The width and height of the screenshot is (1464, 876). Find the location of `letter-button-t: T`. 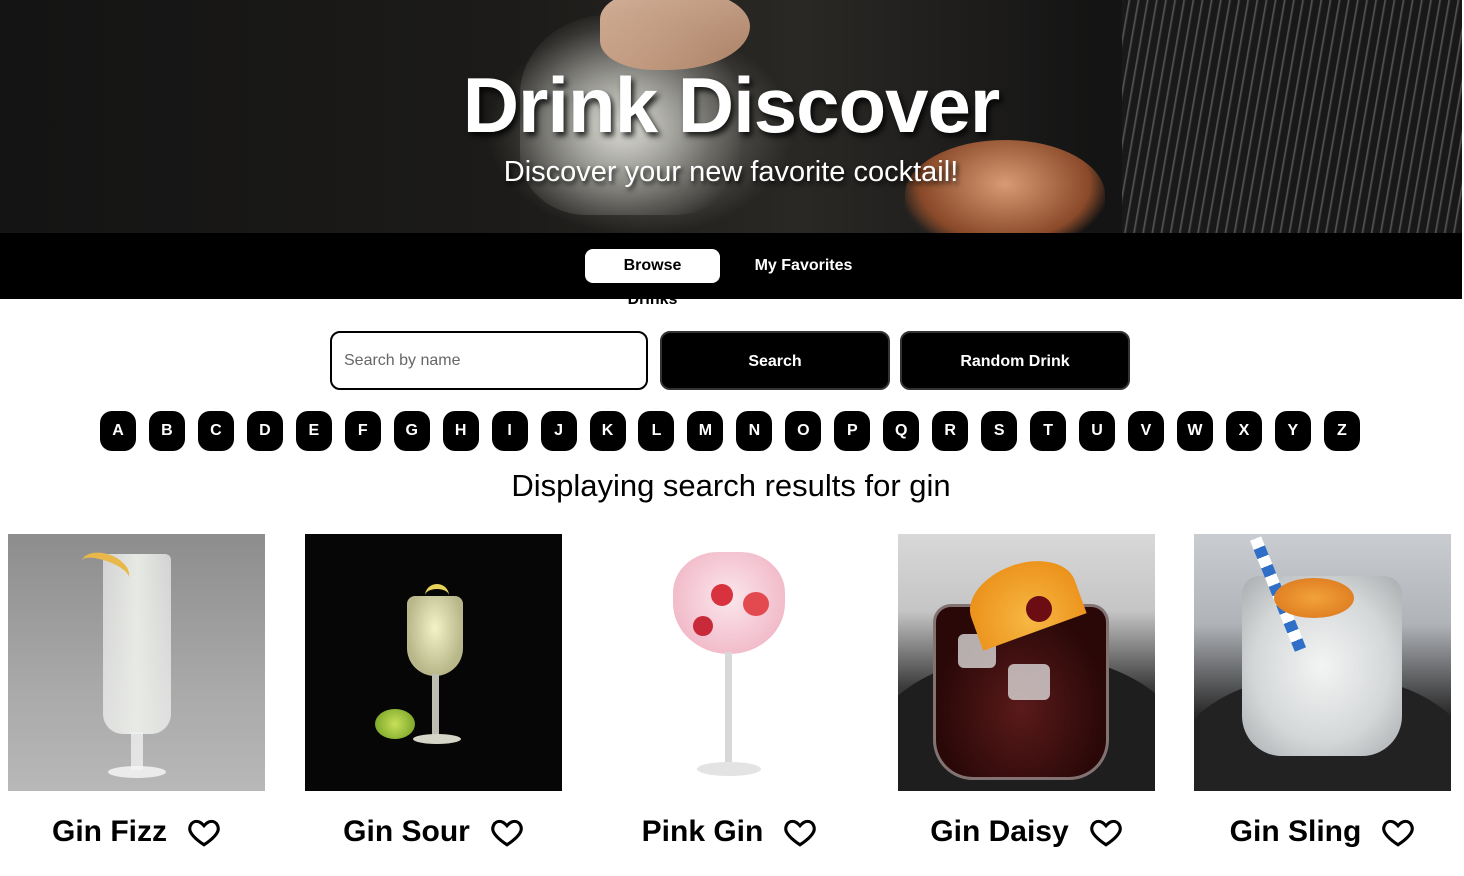

letter-button-t: T is located at coordinates (1048, 431).